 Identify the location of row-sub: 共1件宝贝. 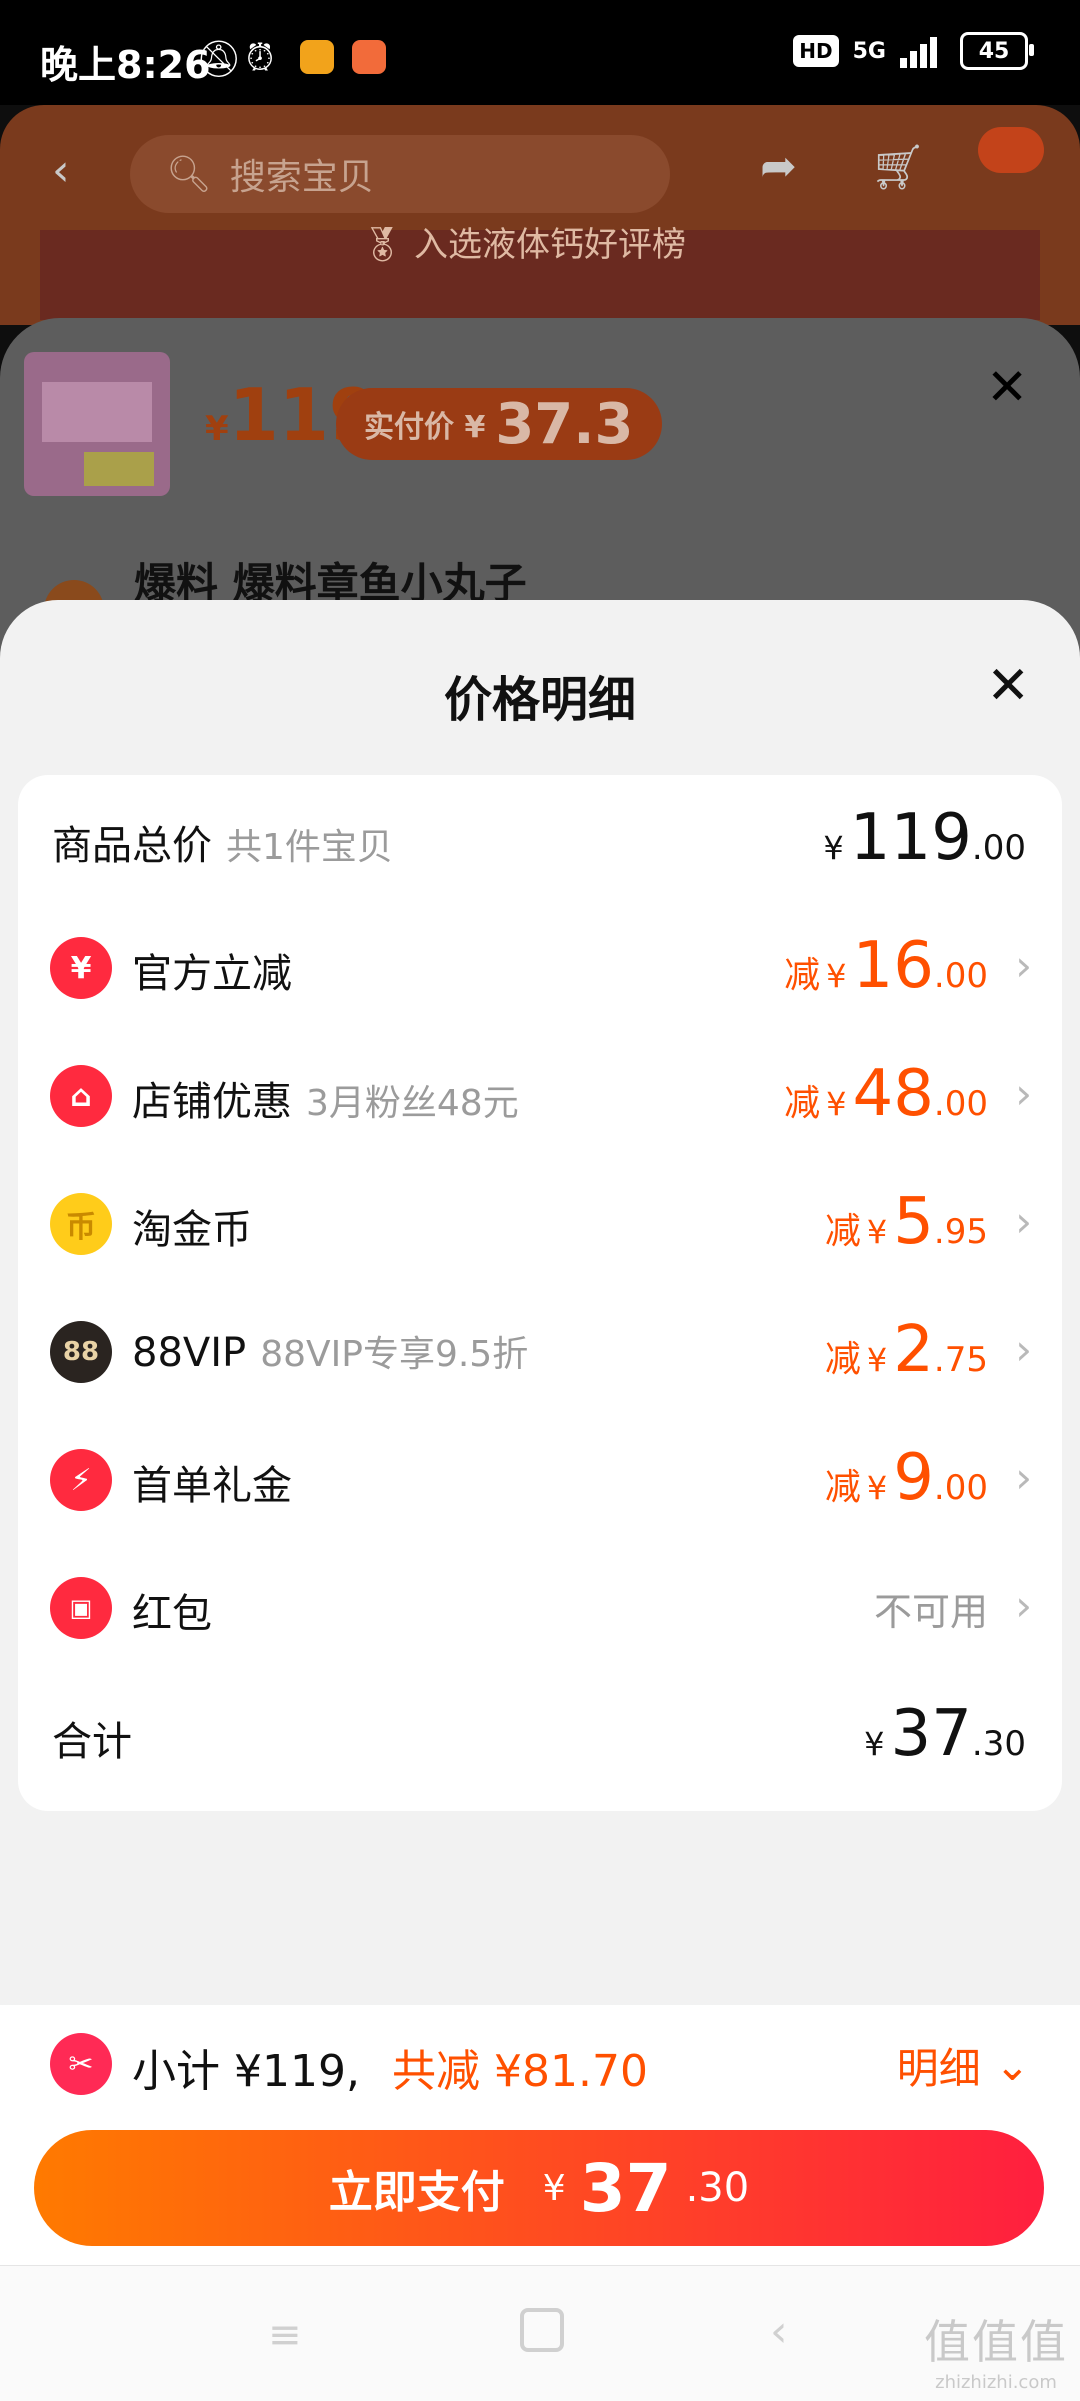
(309, 847).